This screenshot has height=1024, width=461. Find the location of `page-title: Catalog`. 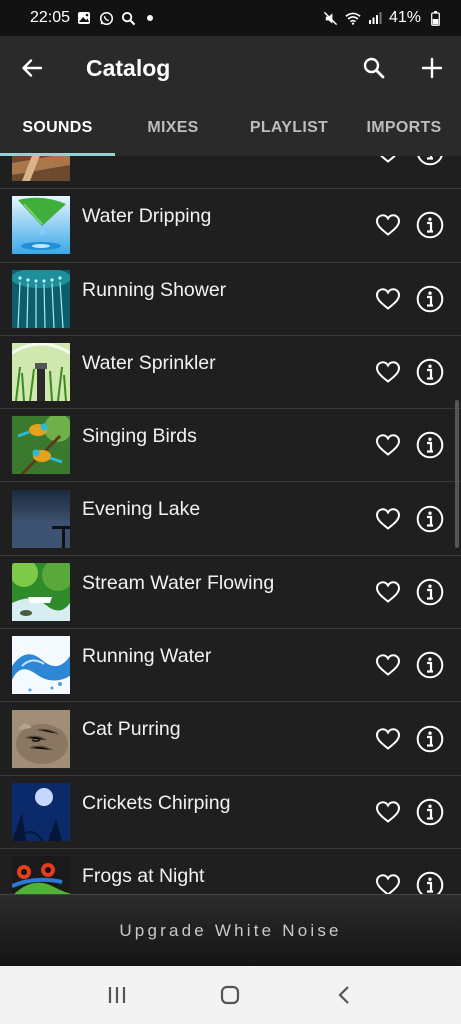

page-title: Catalog is located at coordinates (128, 67).